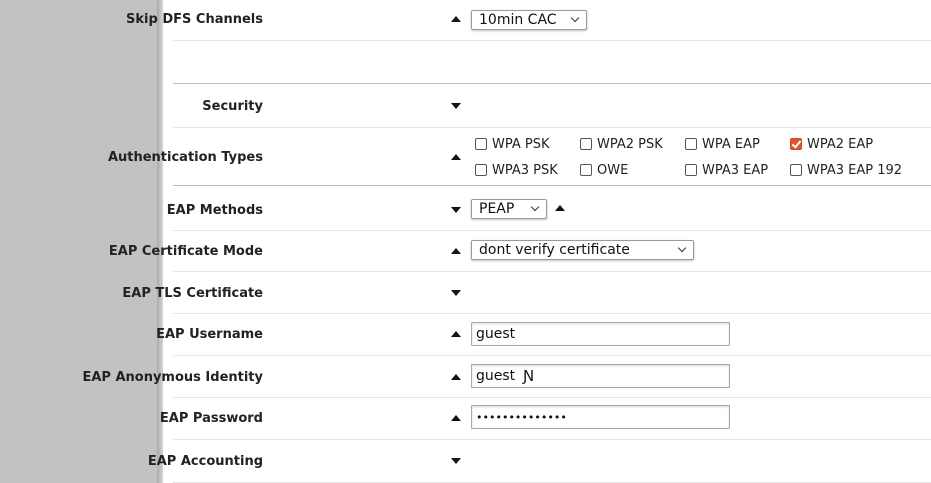  I want to click on eap-methods-value: PEAP, so click(497, 209).